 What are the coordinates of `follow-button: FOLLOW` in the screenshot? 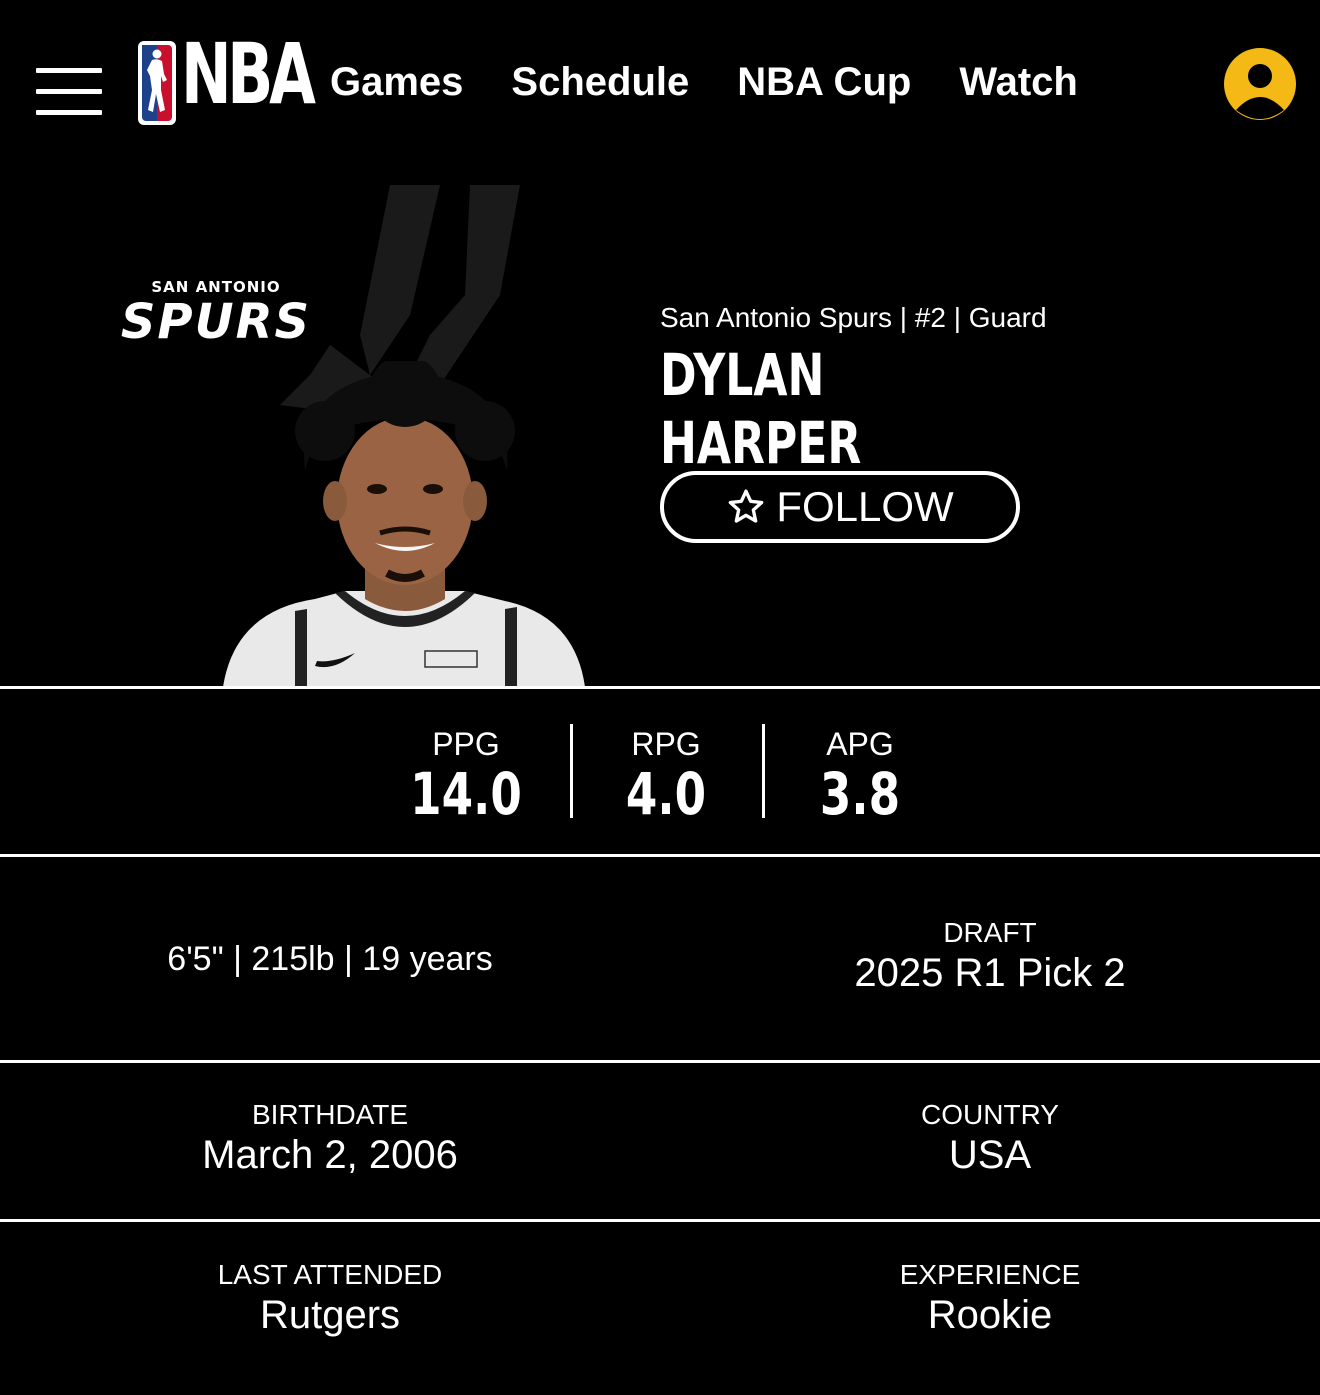 It's located at (840, 507).